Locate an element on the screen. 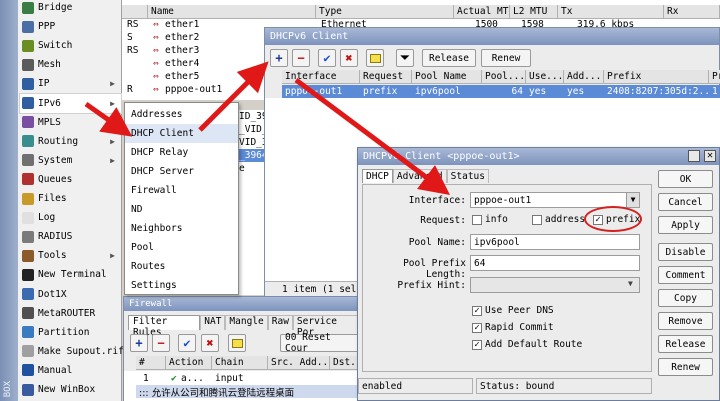  arrow-to-client-window is located at coordinates (233, 96).